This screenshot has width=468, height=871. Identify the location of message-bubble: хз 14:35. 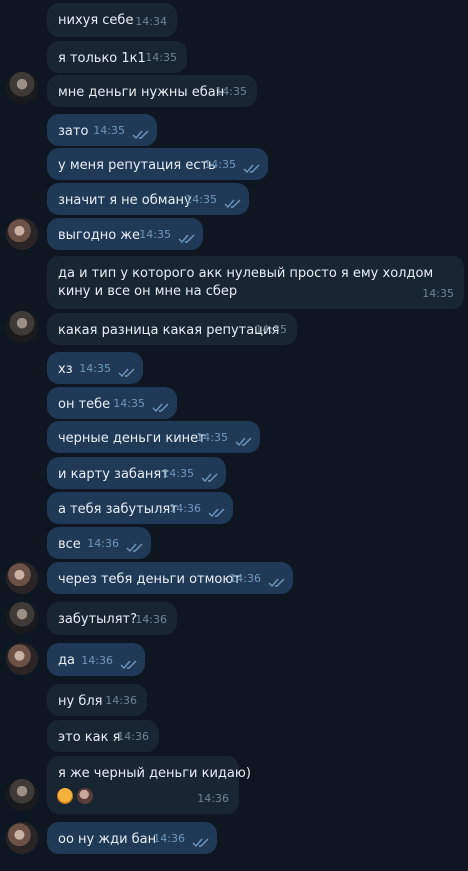
(95, 368).